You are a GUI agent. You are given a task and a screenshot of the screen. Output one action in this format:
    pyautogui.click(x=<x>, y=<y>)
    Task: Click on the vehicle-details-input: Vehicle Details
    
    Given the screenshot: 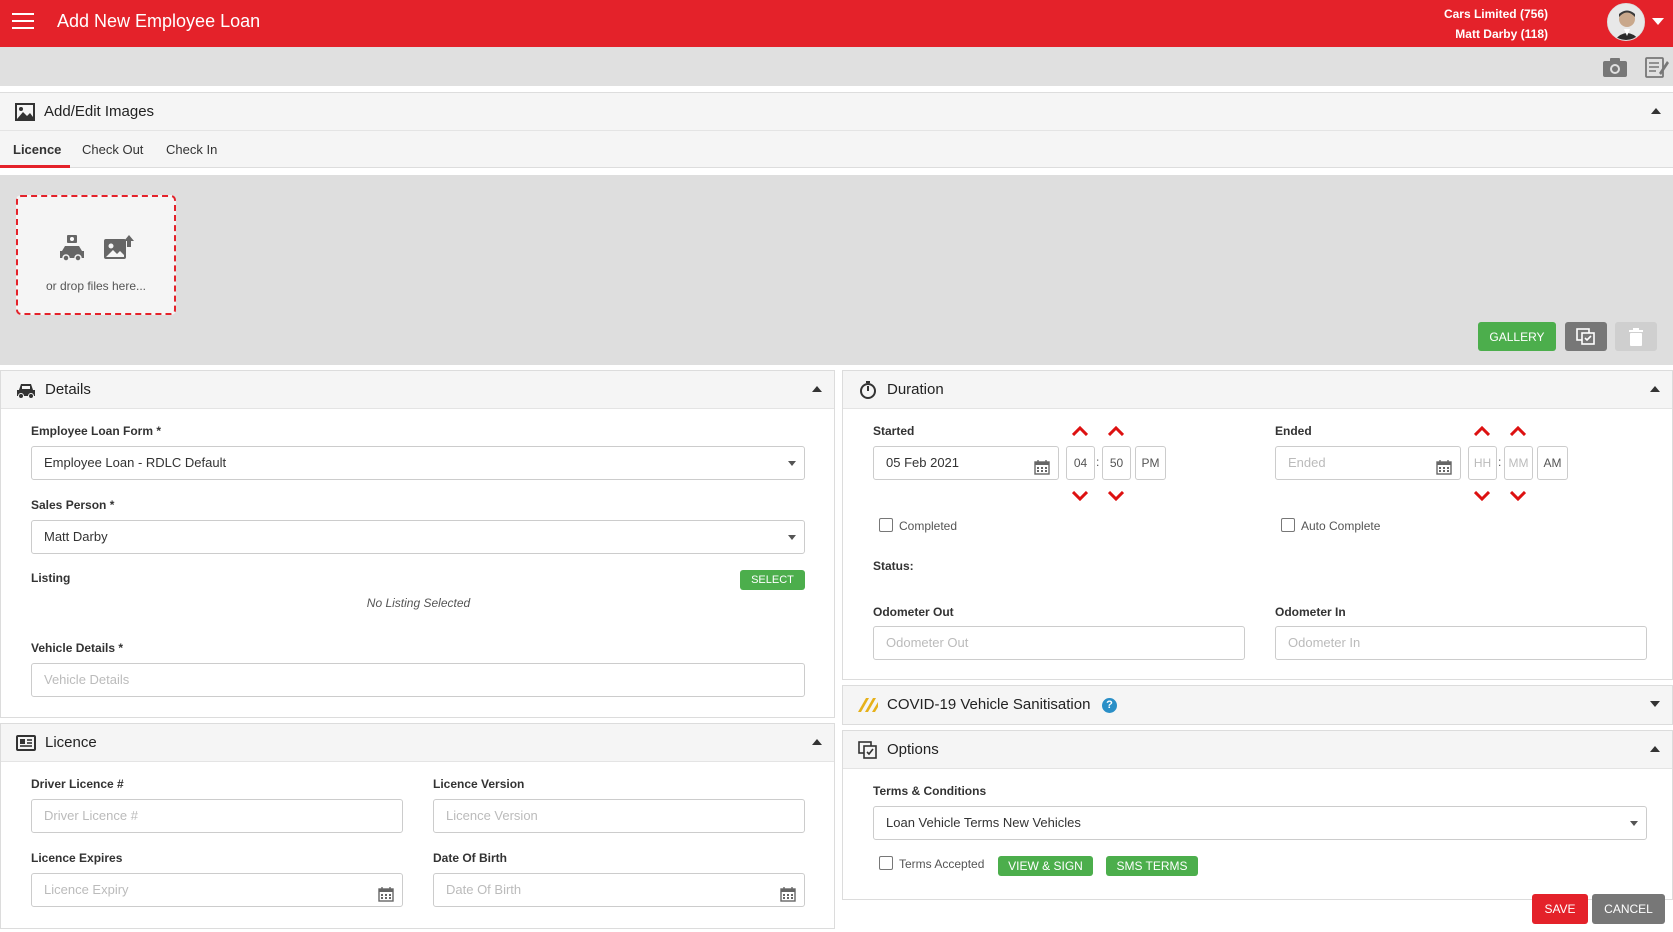 What is the action you would take?
    pyautogui.click(x=418, y=680)
    